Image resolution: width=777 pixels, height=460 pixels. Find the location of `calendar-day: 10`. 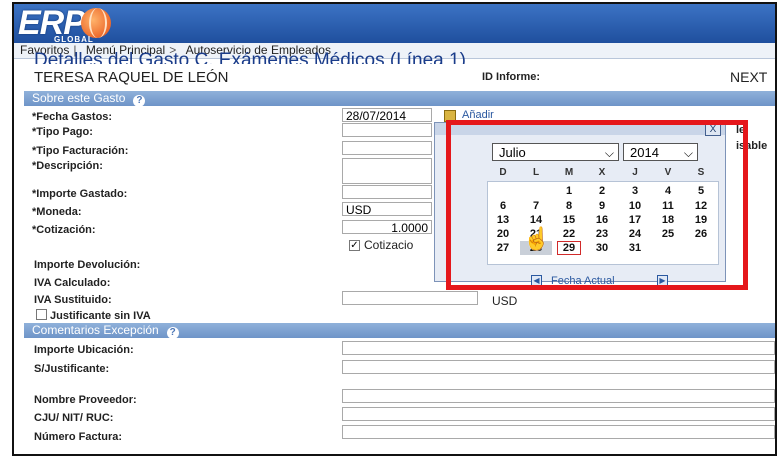

calendar-day: 10 is located at coordinates (635, 206).